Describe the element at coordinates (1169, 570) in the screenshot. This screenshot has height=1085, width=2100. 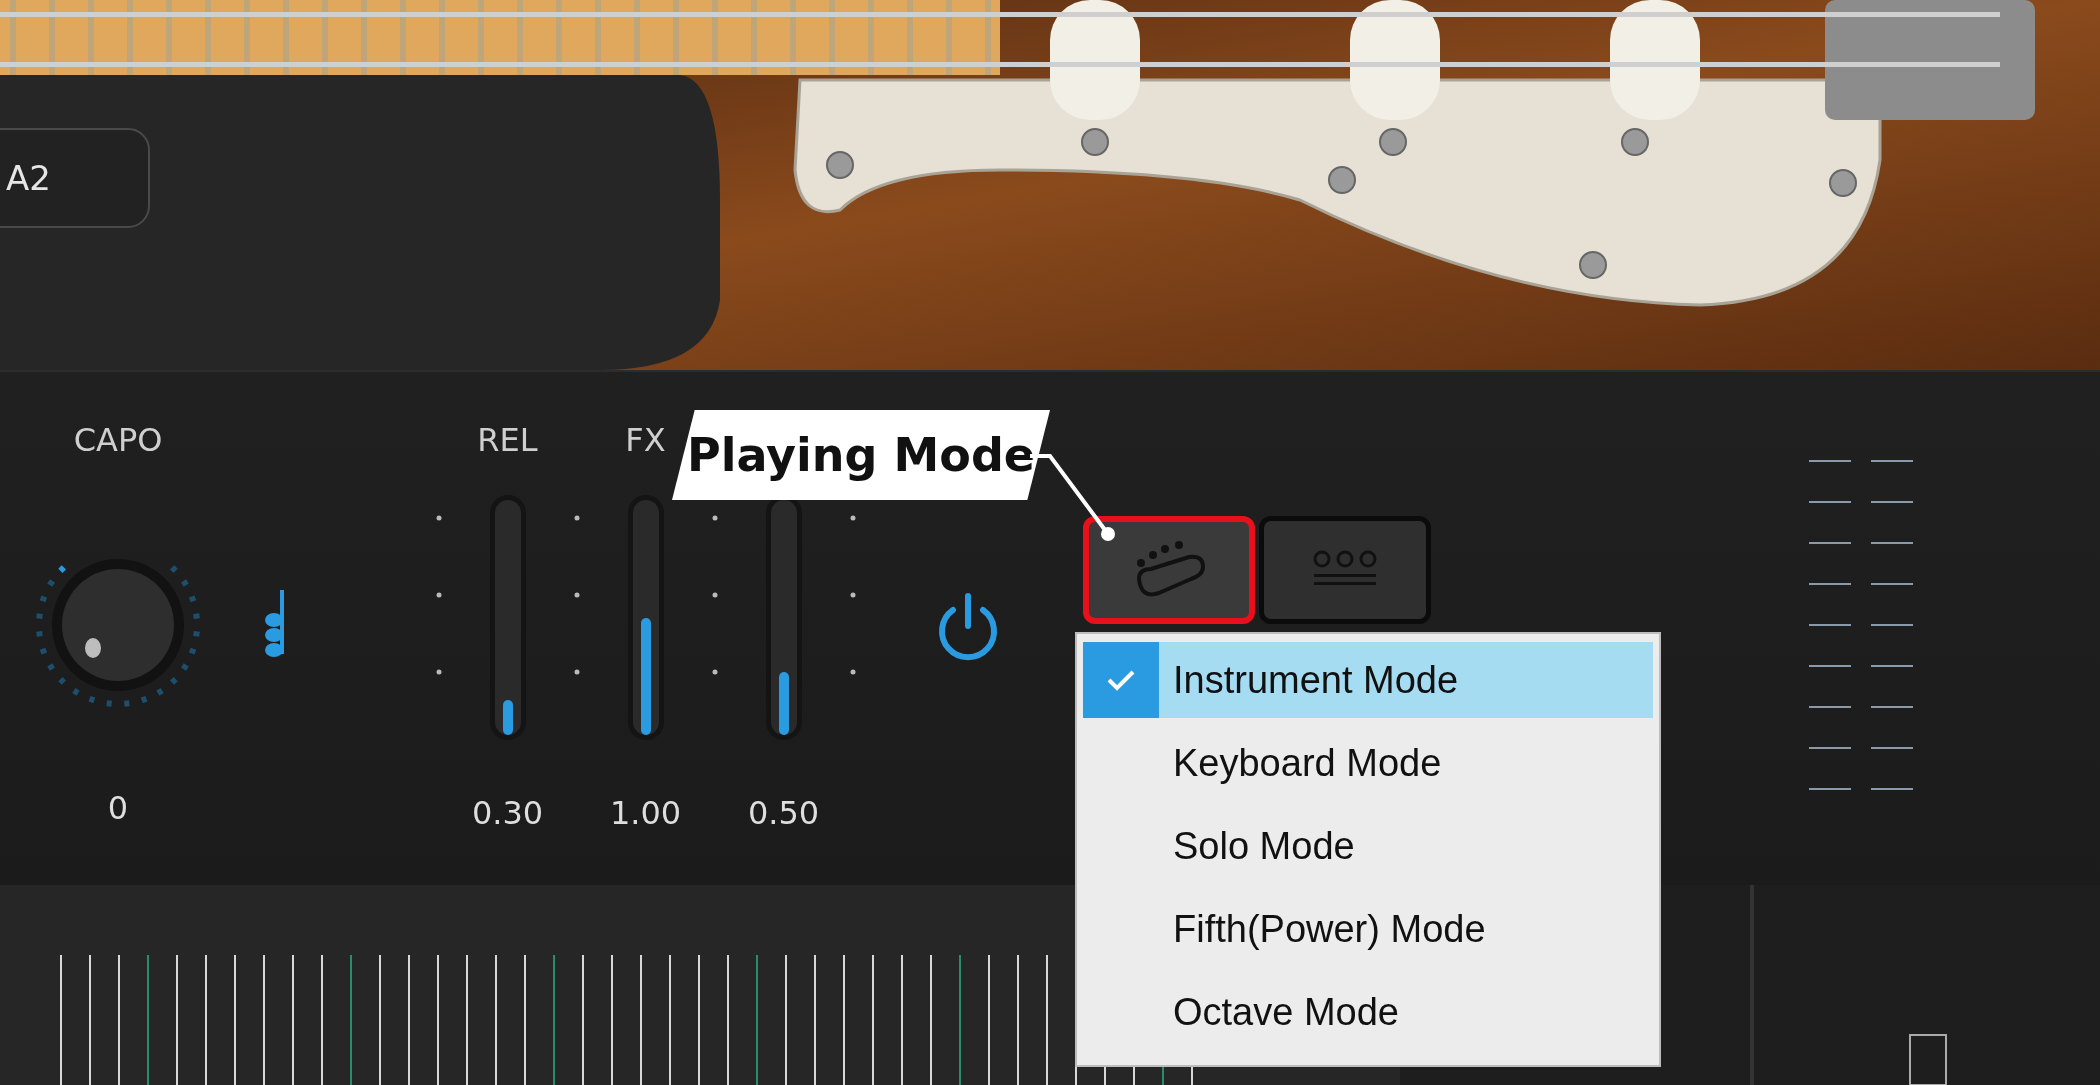
I see `mode-button` at that location.